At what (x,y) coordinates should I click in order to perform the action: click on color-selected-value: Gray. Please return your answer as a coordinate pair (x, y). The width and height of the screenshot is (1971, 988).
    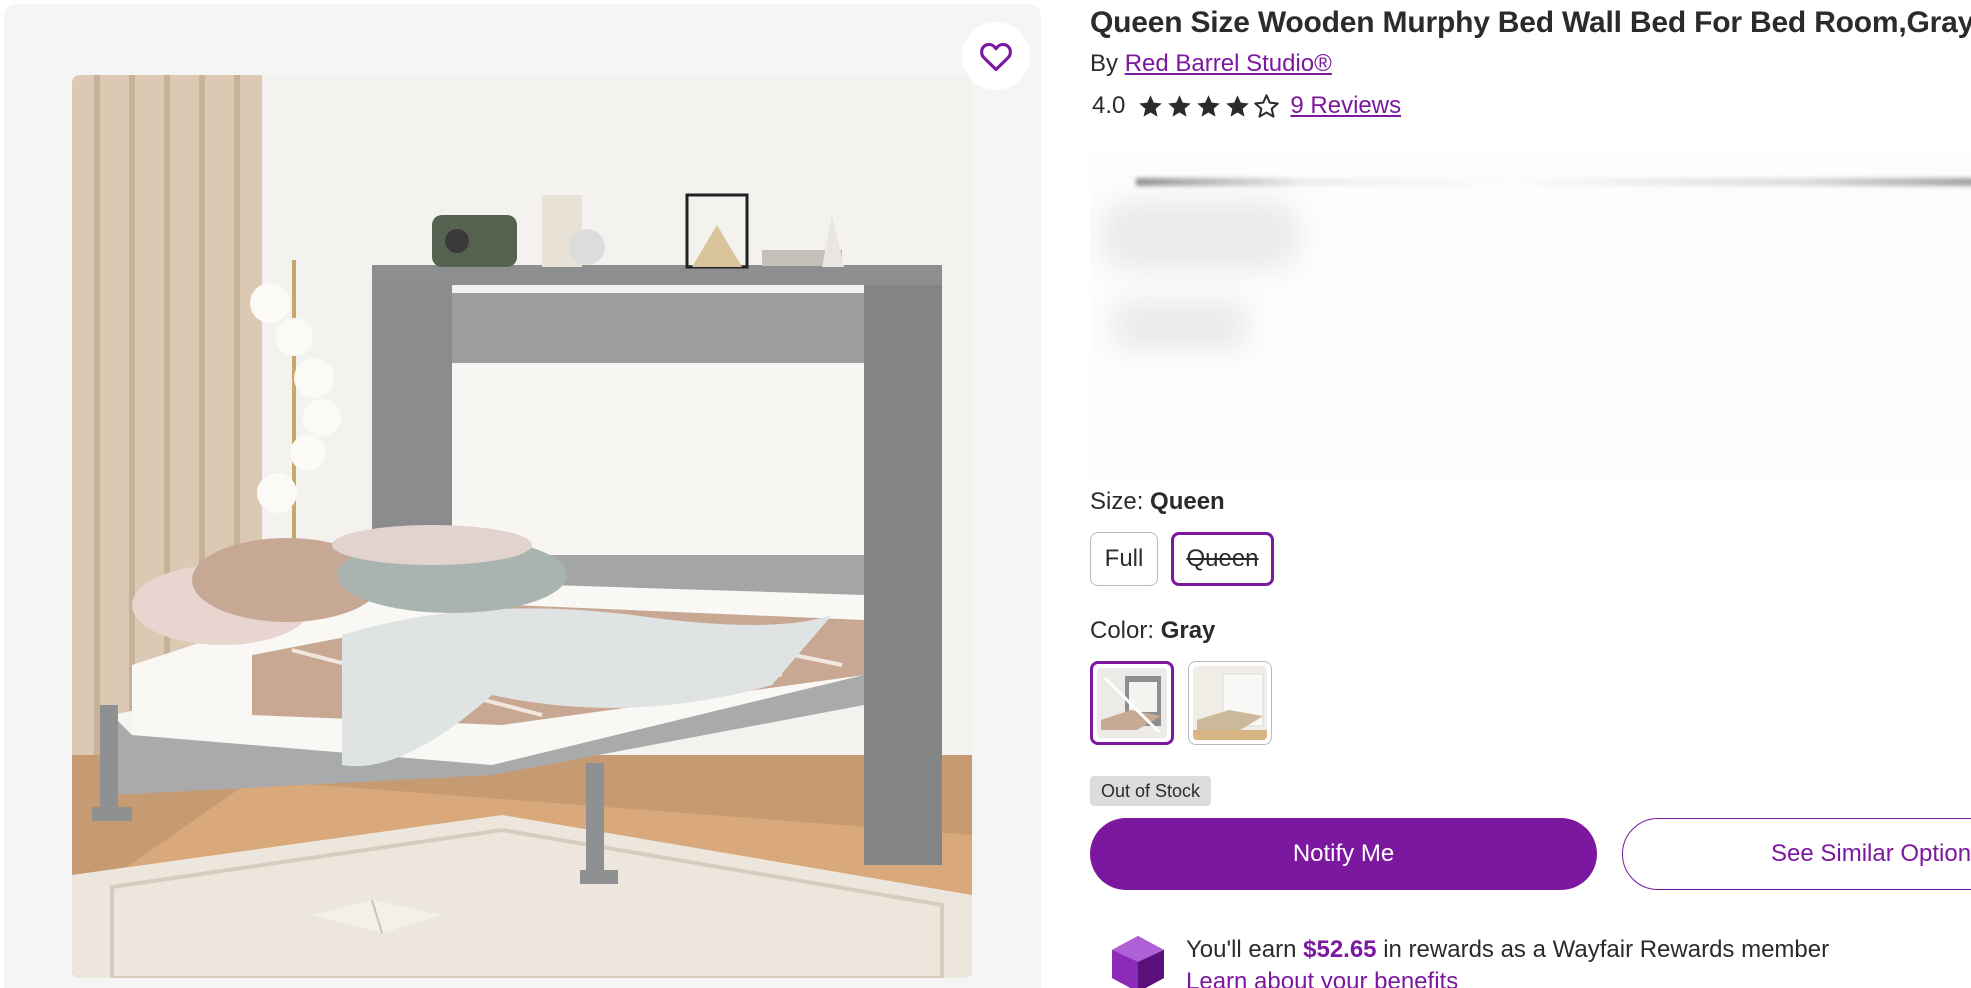
    Looking at the image, I should click on (1188, 630).